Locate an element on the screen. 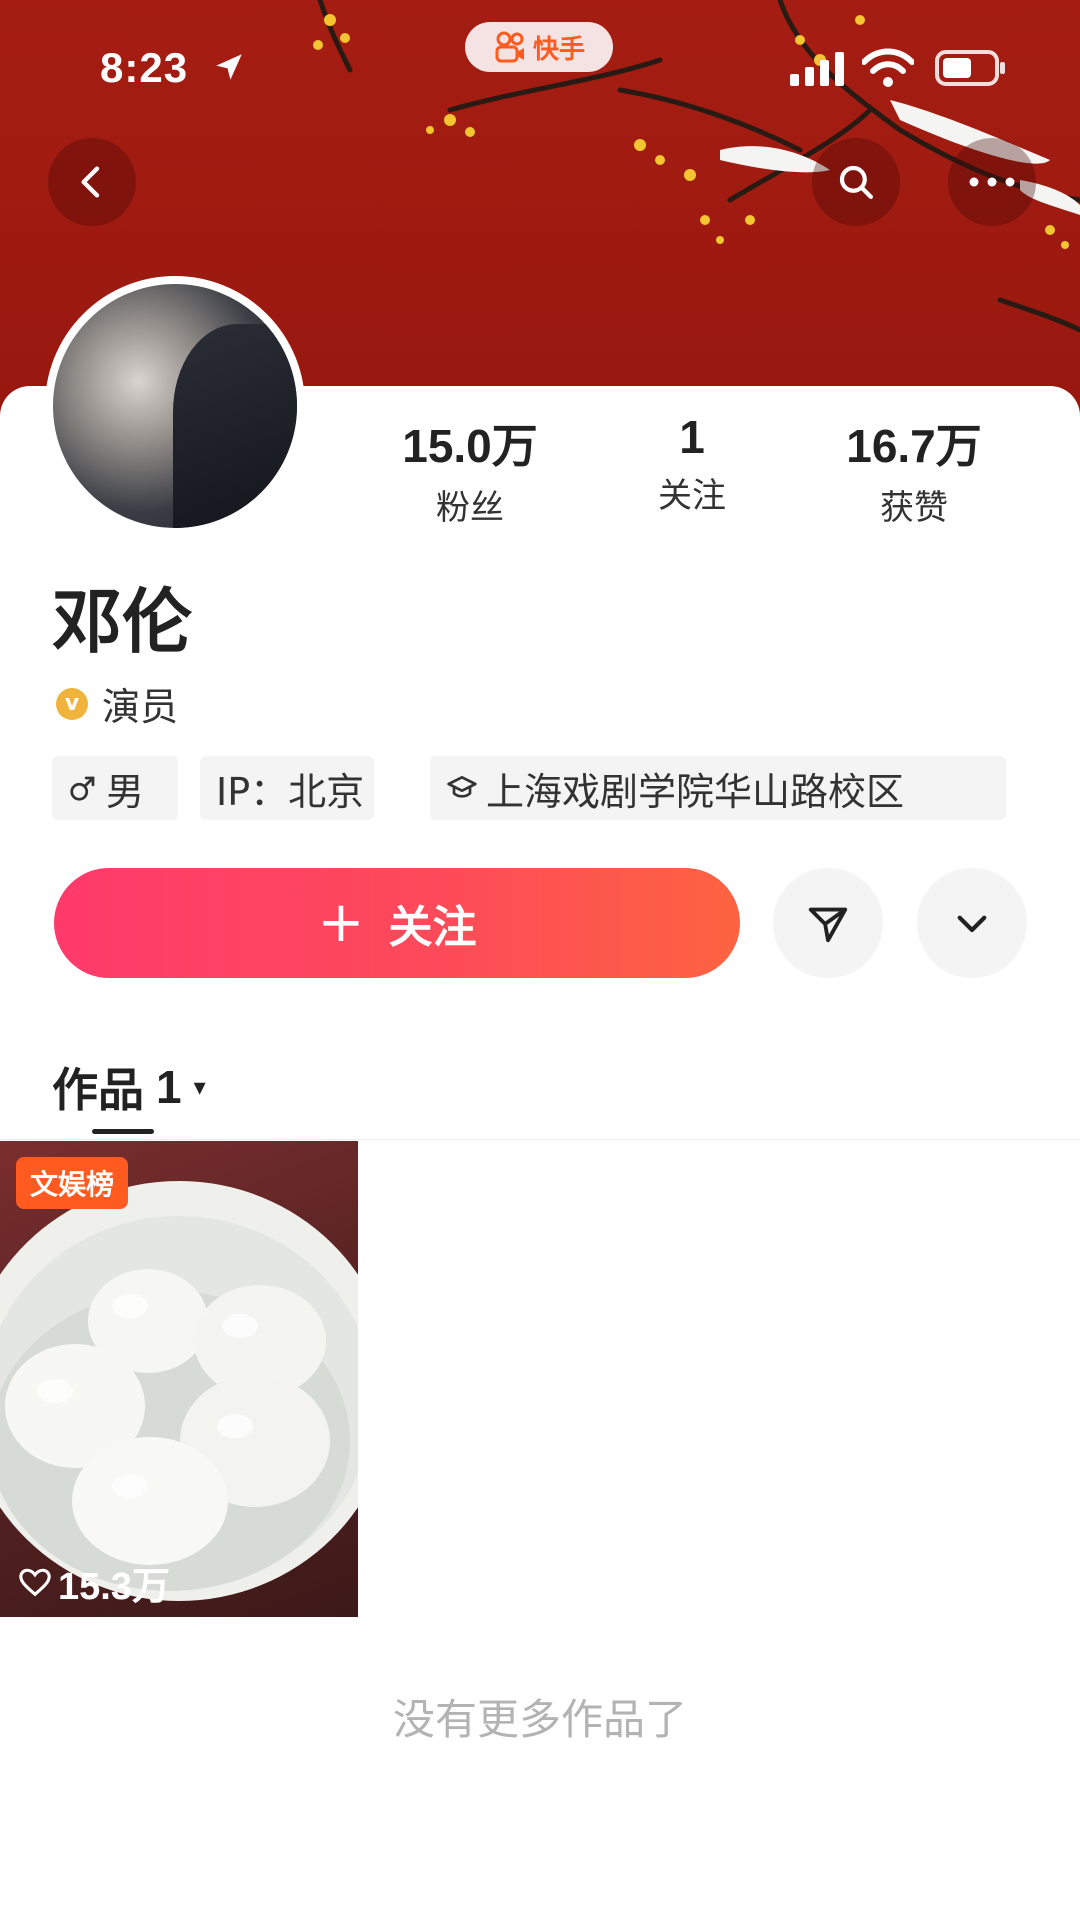 Image resolution: width=1080 pixels, height=1921 pixels. caret-down-icon: ▾ is located at coordinates (199, 1087).